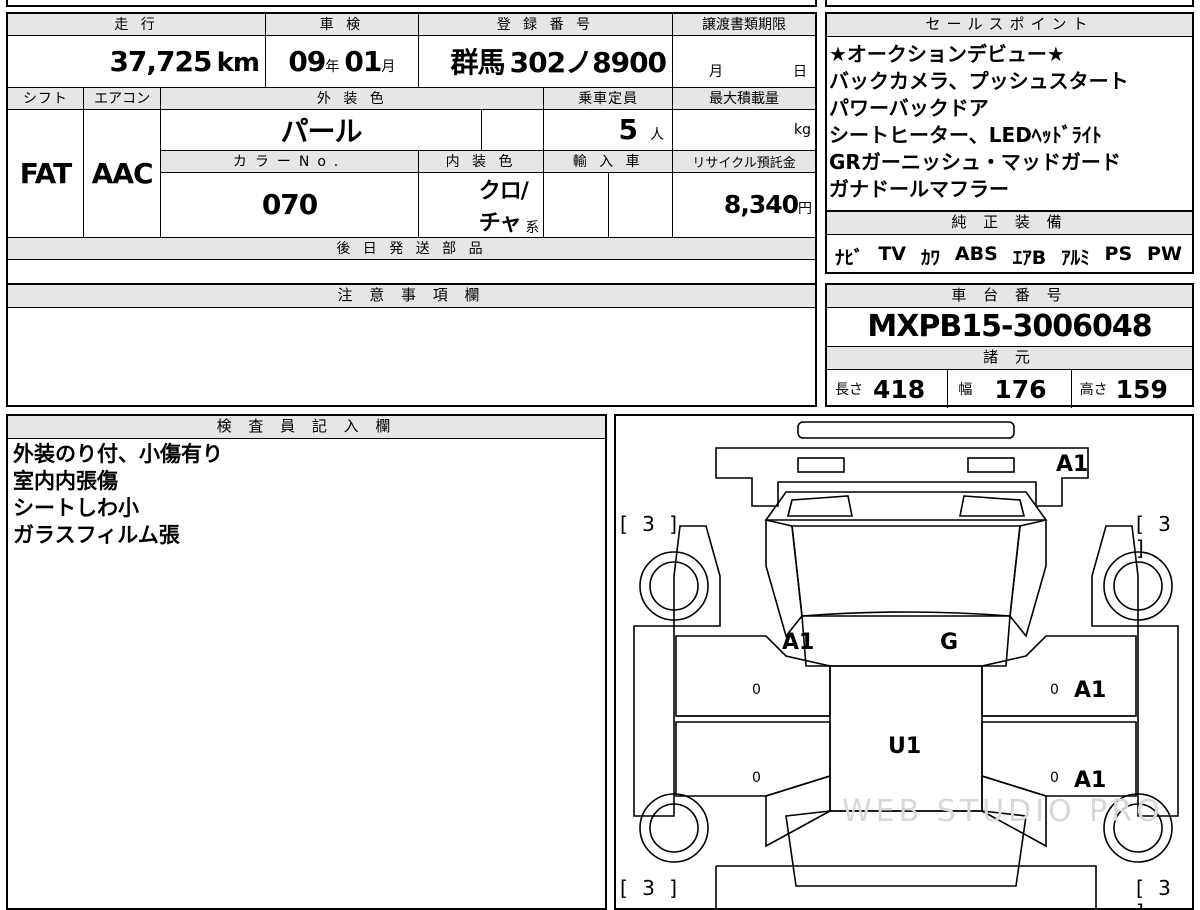  I want to click on transfer-month: 月, so click(716, 71).